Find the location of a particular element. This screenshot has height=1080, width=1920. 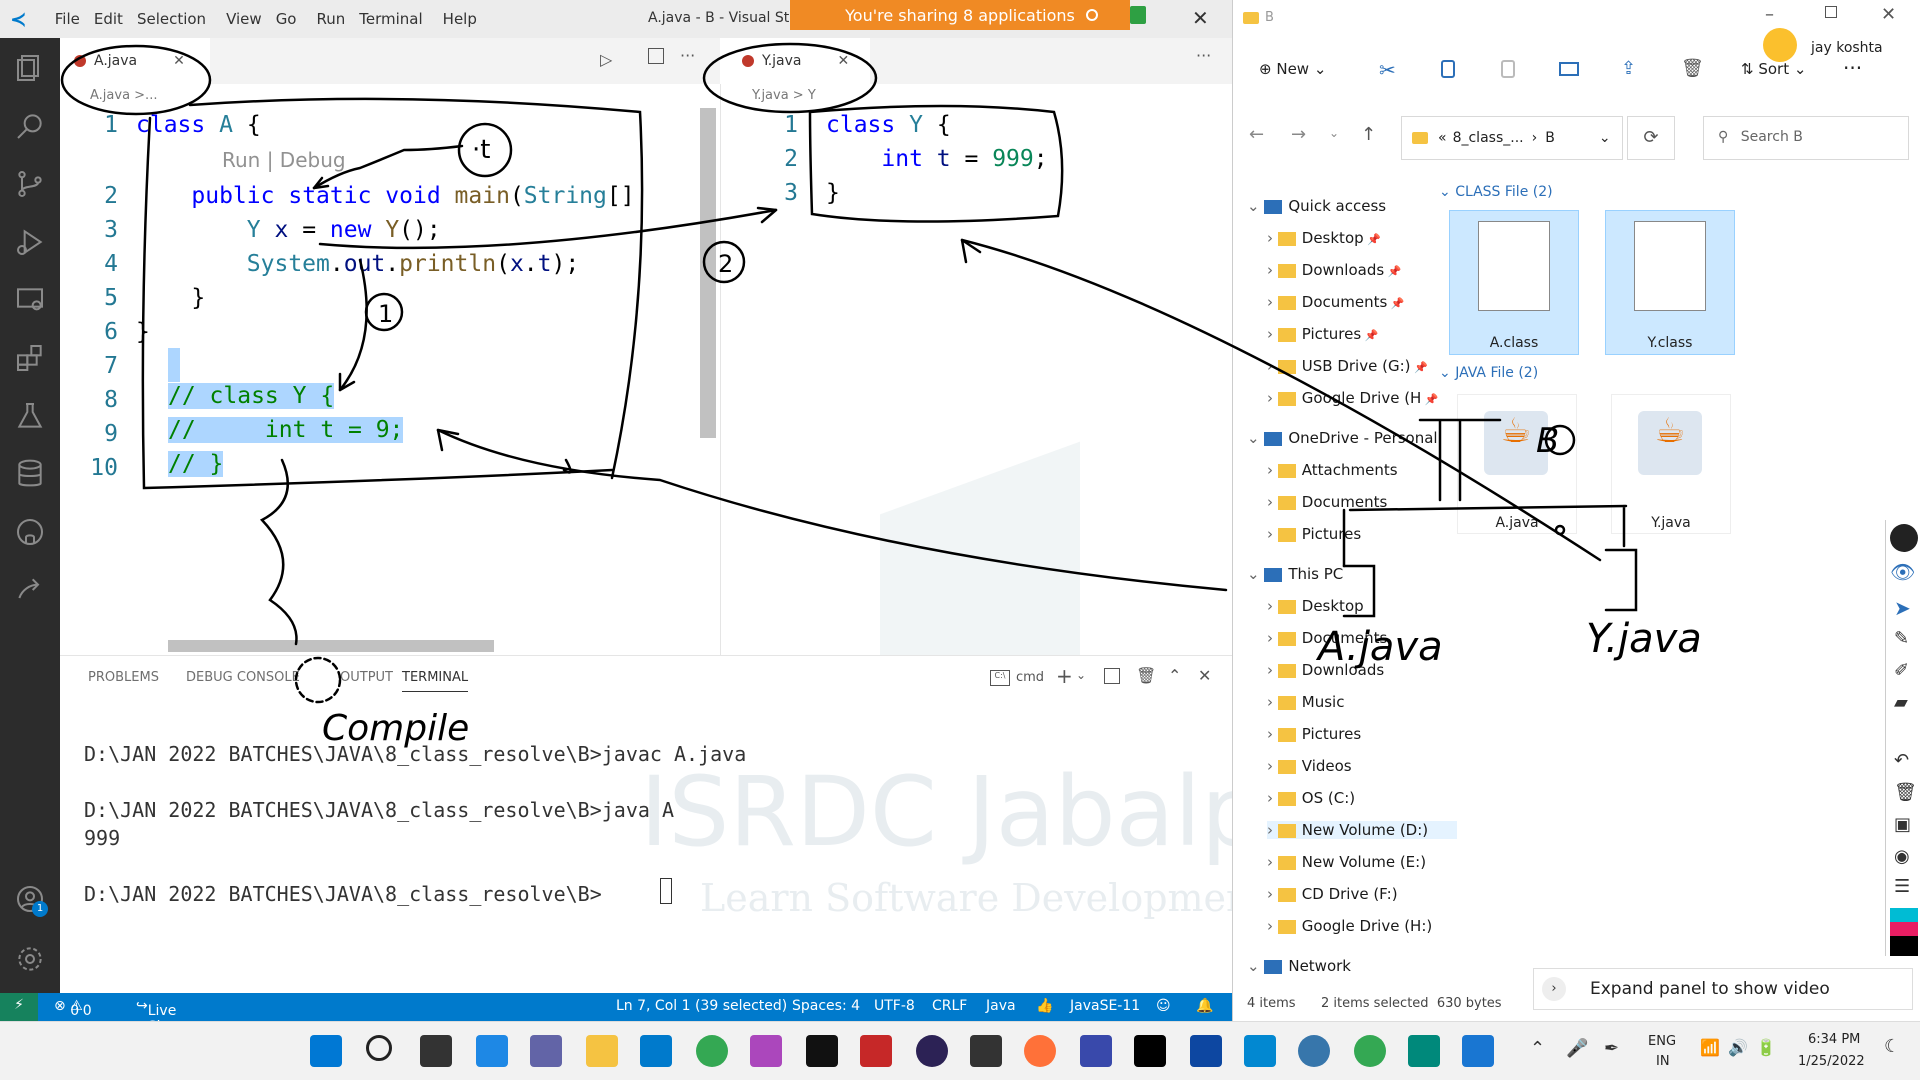

nav-item: › Pictures 📌 is located at coordinates (1322, 334).